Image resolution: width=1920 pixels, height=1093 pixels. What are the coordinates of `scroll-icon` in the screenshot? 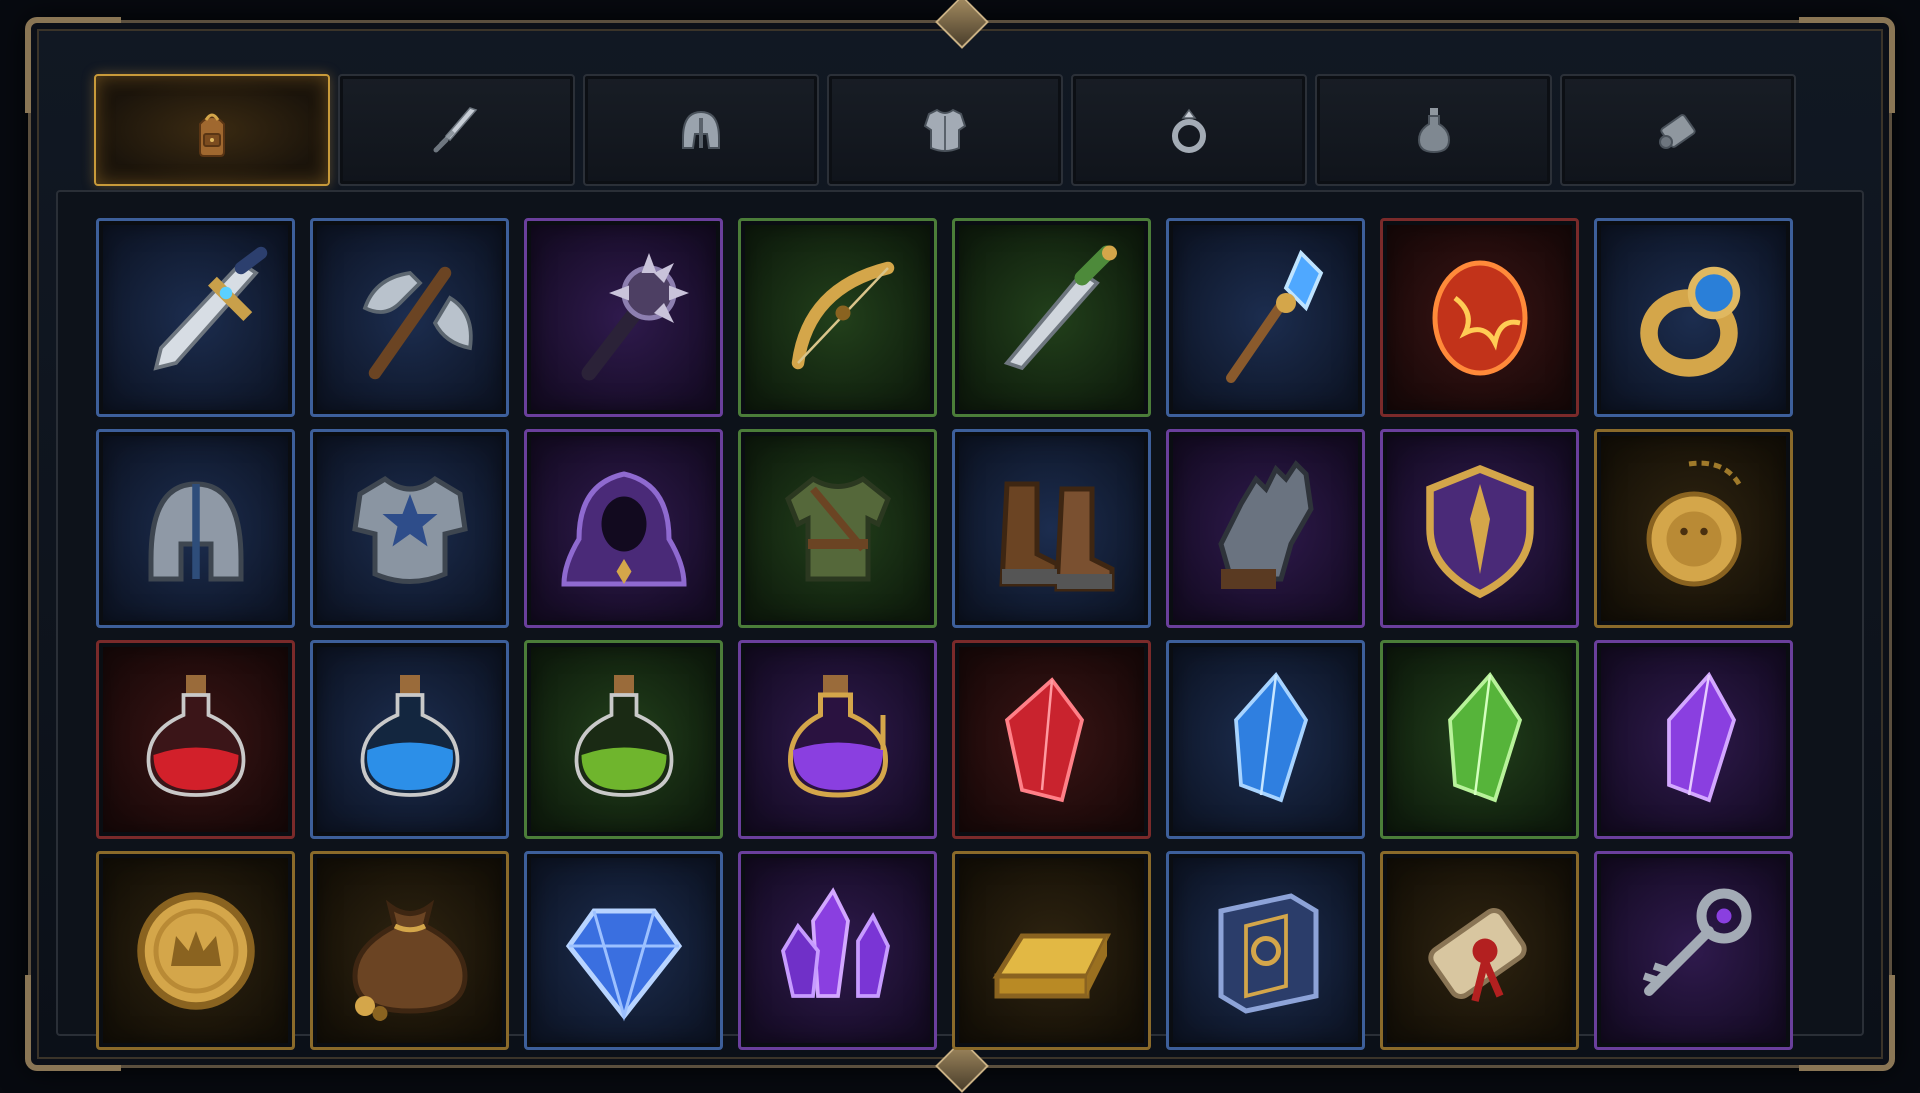 It's located at (1677, 131).